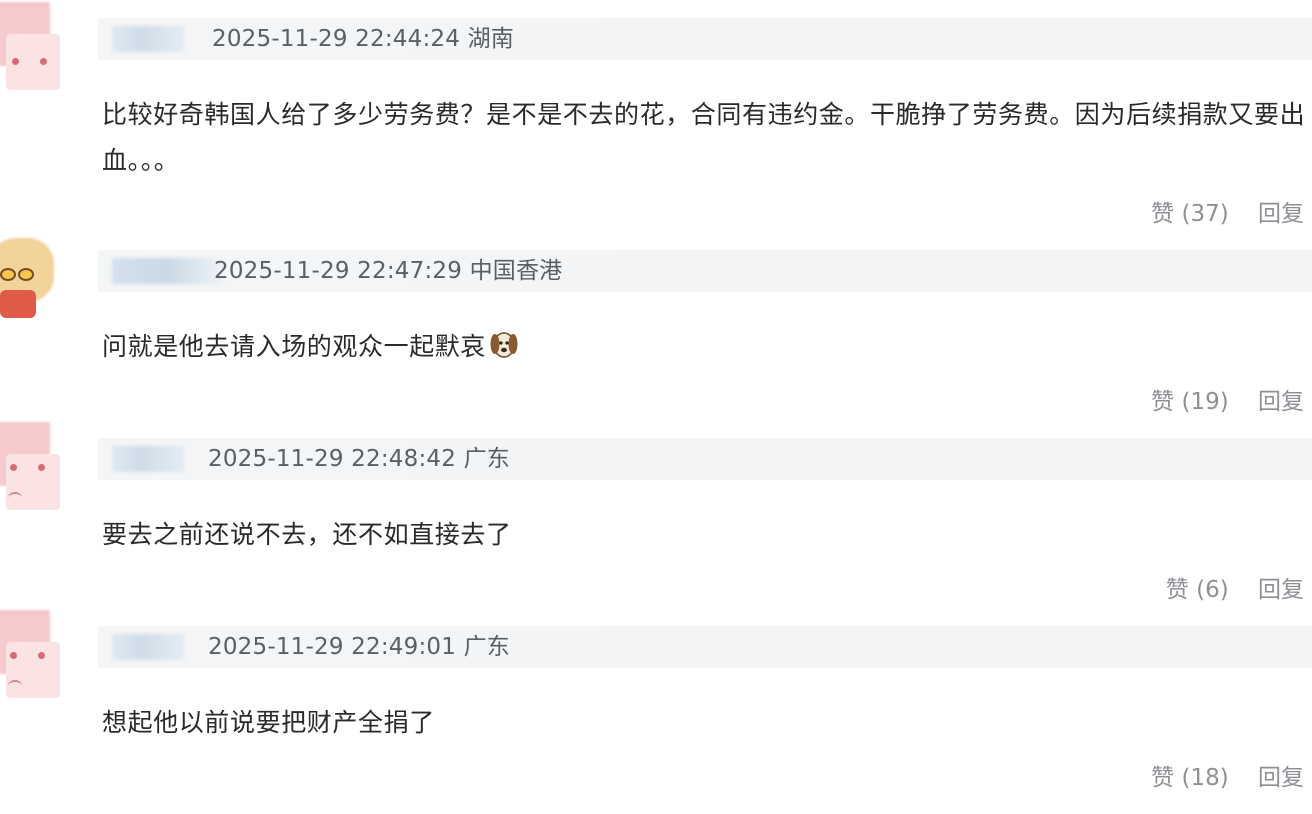 The image size is (1312, 814). What do you see at coordinates (1190, 211) in the screenshot?
I see `like-button: 赞 (37)` at bounding box center [1190, 211].